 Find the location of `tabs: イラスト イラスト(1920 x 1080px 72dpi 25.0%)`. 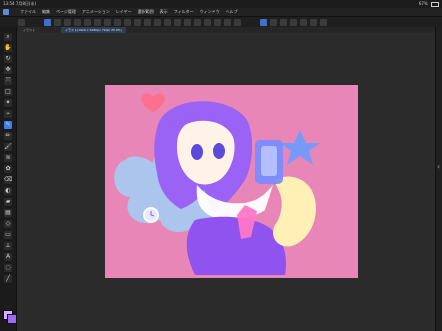

tabs: イラスト イラスト(1920 x 1080px 72dpi 25.0%) is located at coordinates (229, 30).